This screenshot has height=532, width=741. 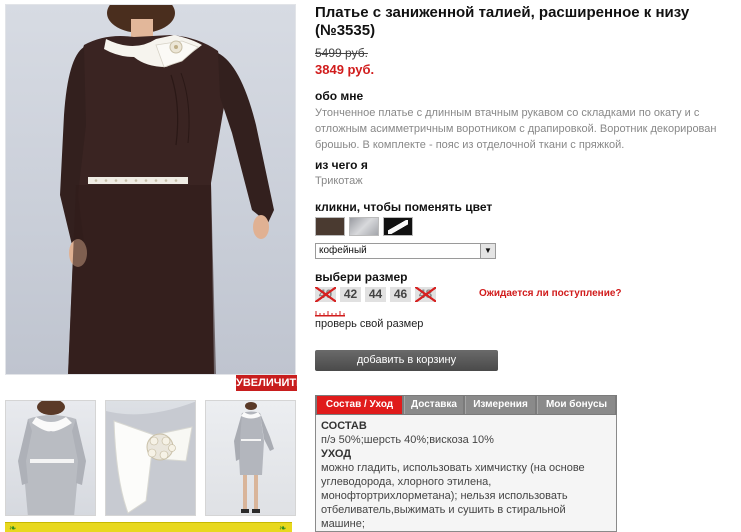 I want to click on care-heading: УХОД, so click(x=336, y=454).